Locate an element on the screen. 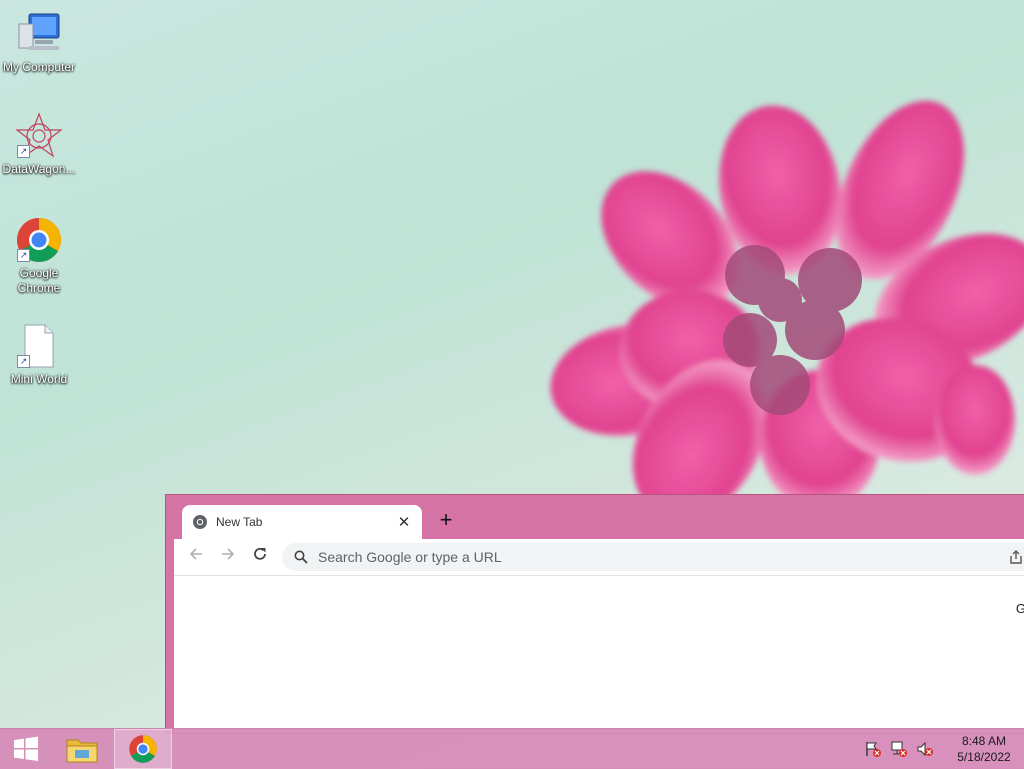 Image resolution: width=1024 pixels, height=769 pixels. tab-new-tab: New Tab ✕ is located at coordinates (302, 522).